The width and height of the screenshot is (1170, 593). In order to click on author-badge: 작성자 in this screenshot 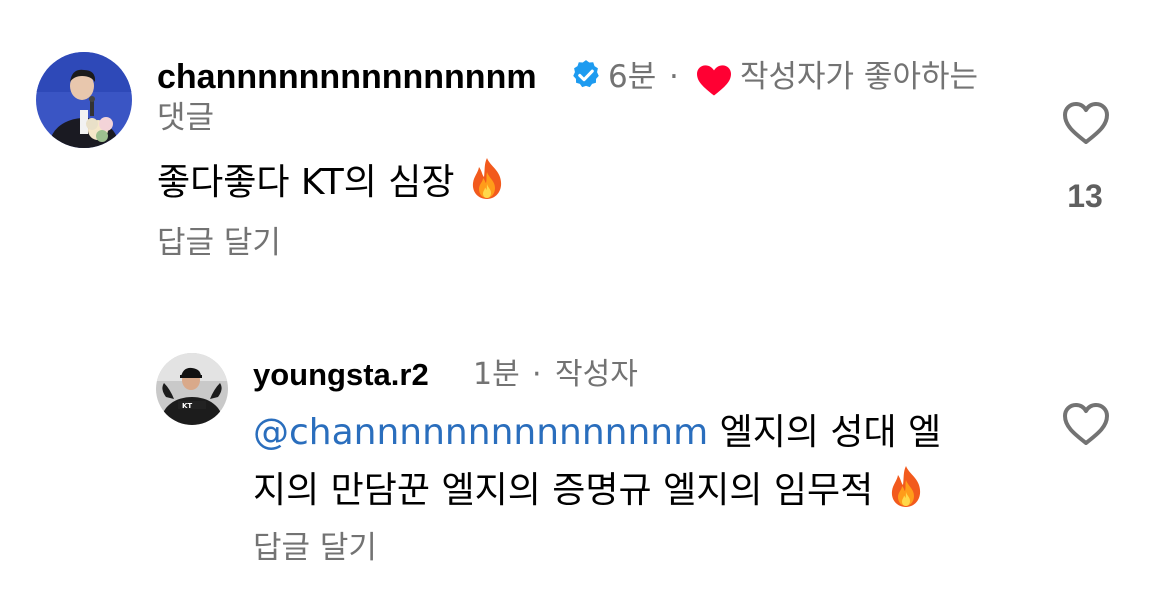, I will do `click(596, 374)`.